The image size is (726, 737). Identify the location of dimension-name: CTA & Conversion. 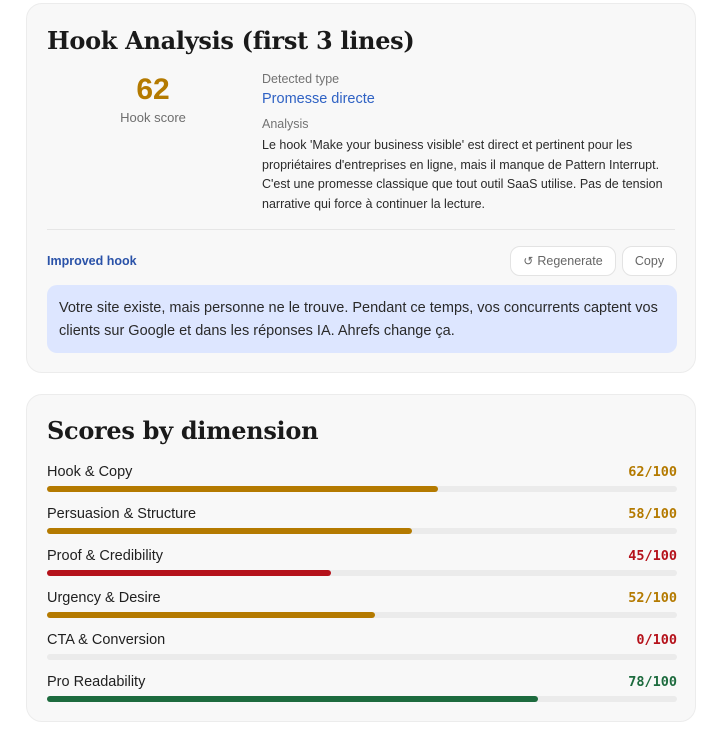
(106, 640).